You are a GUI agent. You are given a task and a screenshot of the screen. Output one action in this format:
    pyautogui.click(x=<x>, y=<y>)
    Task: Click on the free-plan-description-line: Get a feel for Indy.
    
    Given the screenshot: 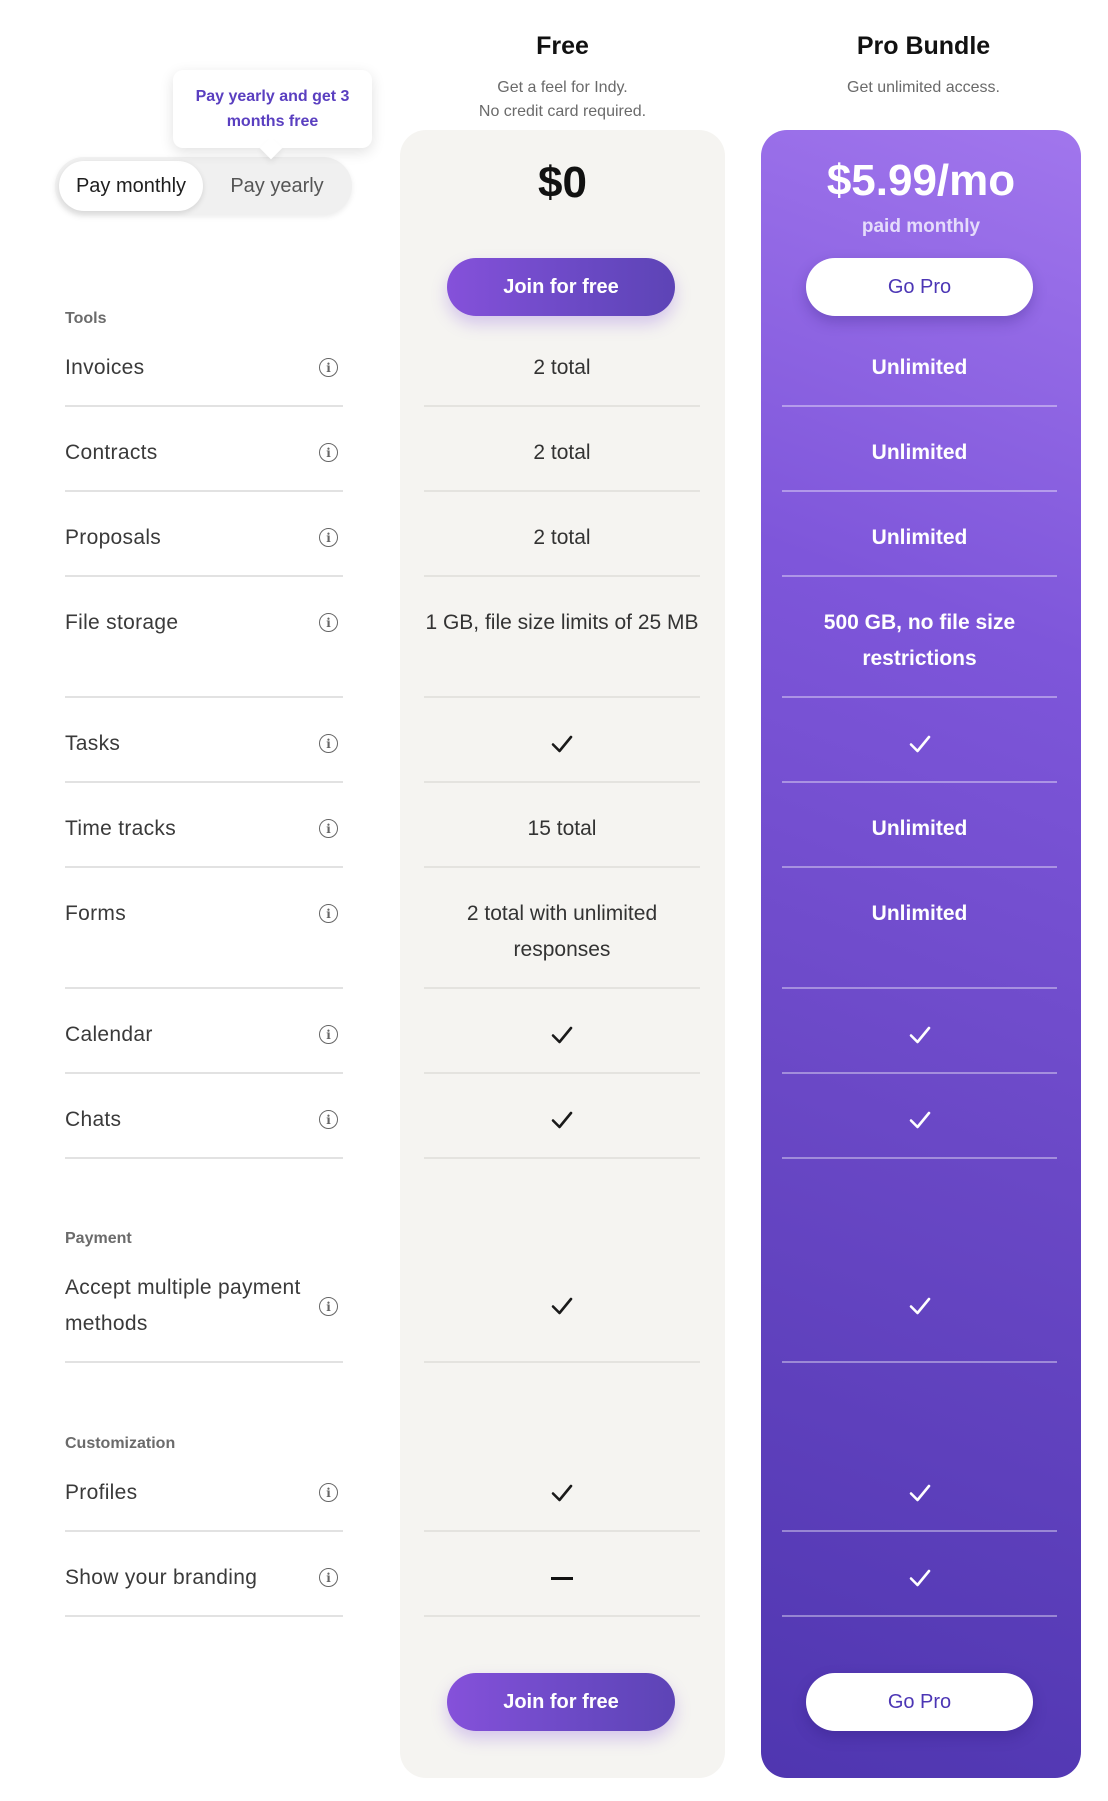 What is the action you would take?
    pyautogui.click(x=562, y=87)
    